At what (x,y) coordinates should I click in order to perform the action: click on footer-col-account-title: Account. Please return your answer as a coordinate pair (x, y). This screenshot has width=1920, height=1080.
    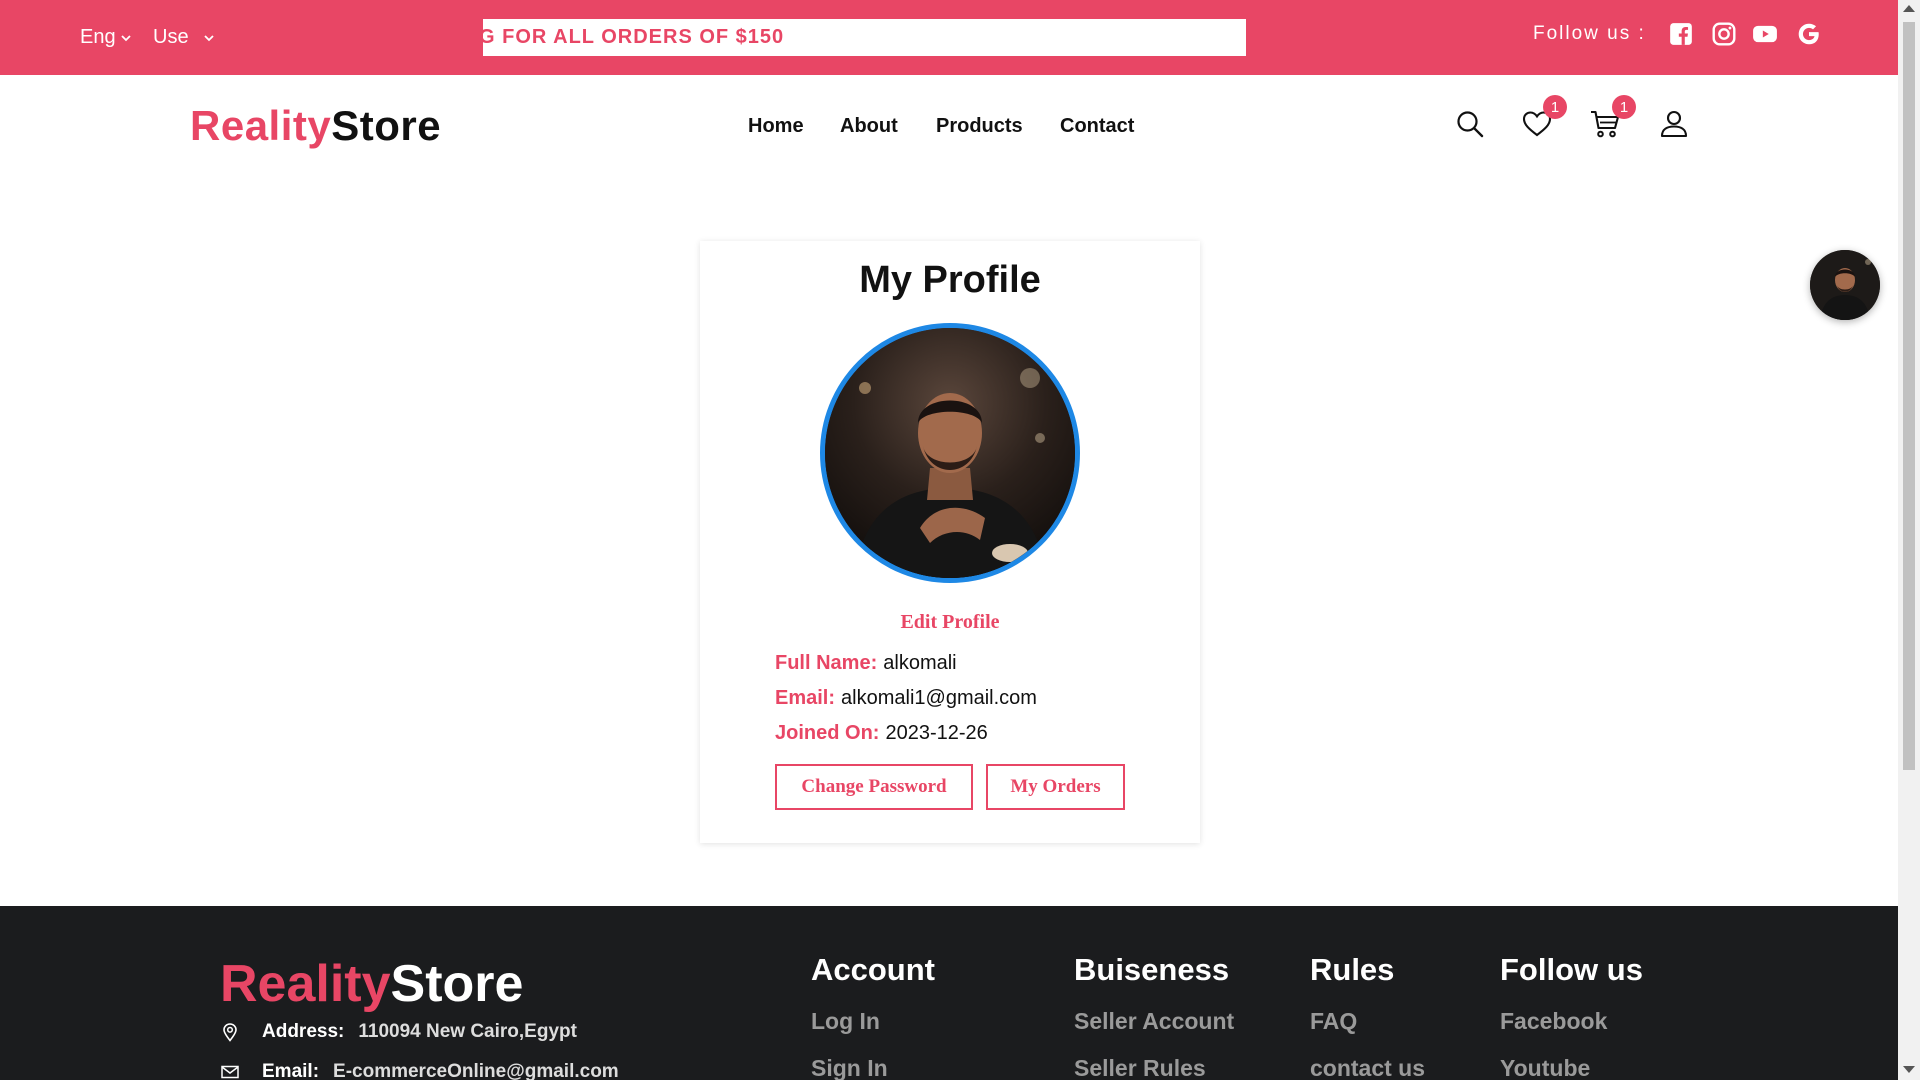
    Looking at the image, I should click on (873, 969).